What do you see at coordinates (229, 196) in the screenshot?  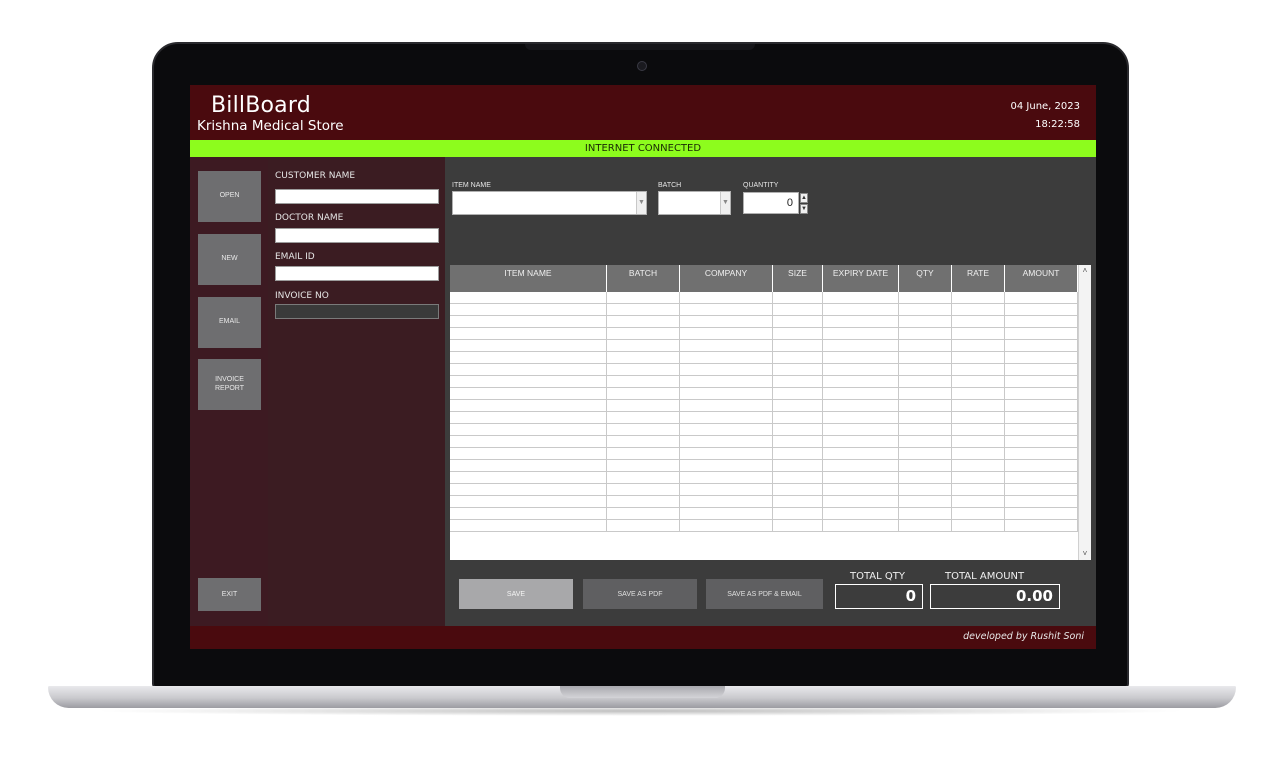 I see `open-button: OPEN` at bounding box center [229, 196].